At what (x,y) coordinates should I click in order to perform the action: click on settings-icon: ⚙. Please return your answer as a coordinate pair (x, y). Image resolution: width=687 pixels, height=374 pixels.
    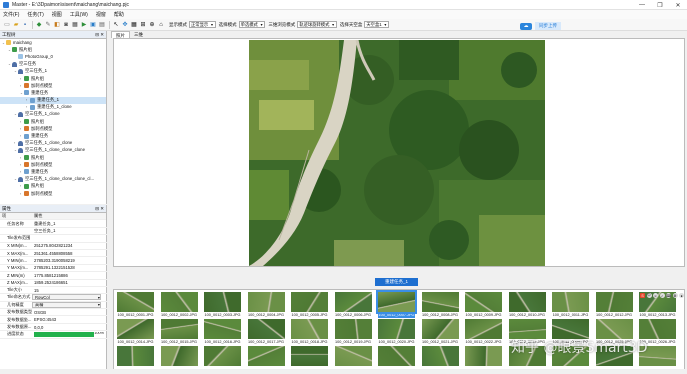
    Looking at the image, I should click on (675, 295).